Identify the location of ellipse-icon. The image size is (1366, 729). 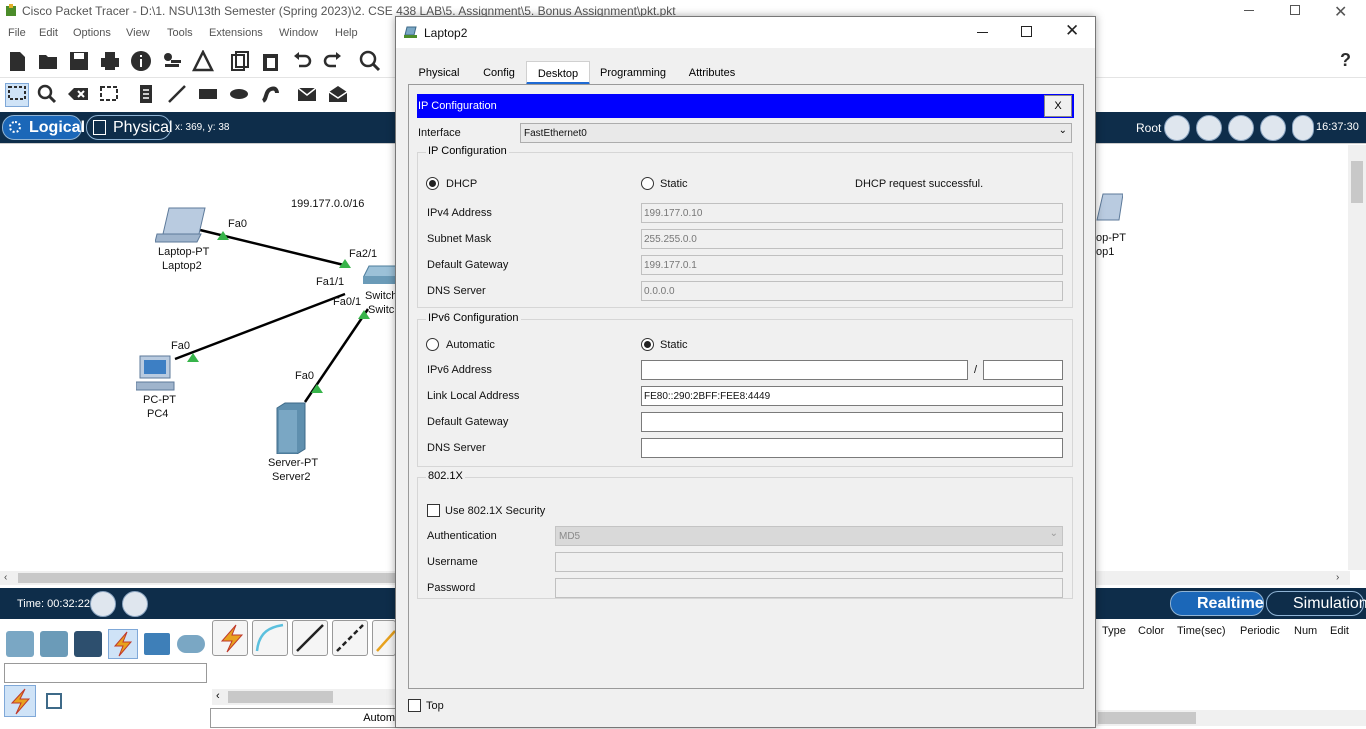
(240, 95).